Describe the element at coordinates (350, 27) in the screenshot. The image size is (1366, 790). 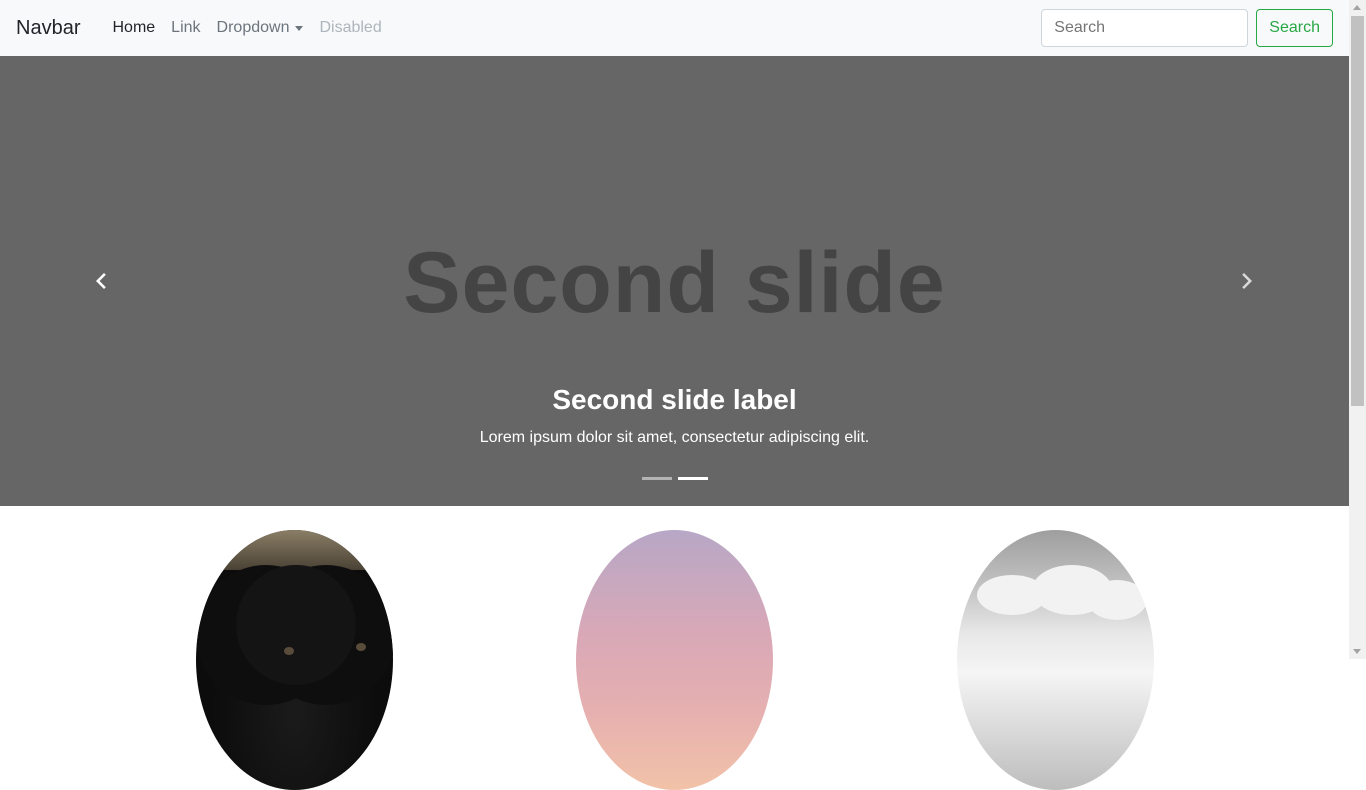
I see `nav-link-disabled: Disabled` at that location.